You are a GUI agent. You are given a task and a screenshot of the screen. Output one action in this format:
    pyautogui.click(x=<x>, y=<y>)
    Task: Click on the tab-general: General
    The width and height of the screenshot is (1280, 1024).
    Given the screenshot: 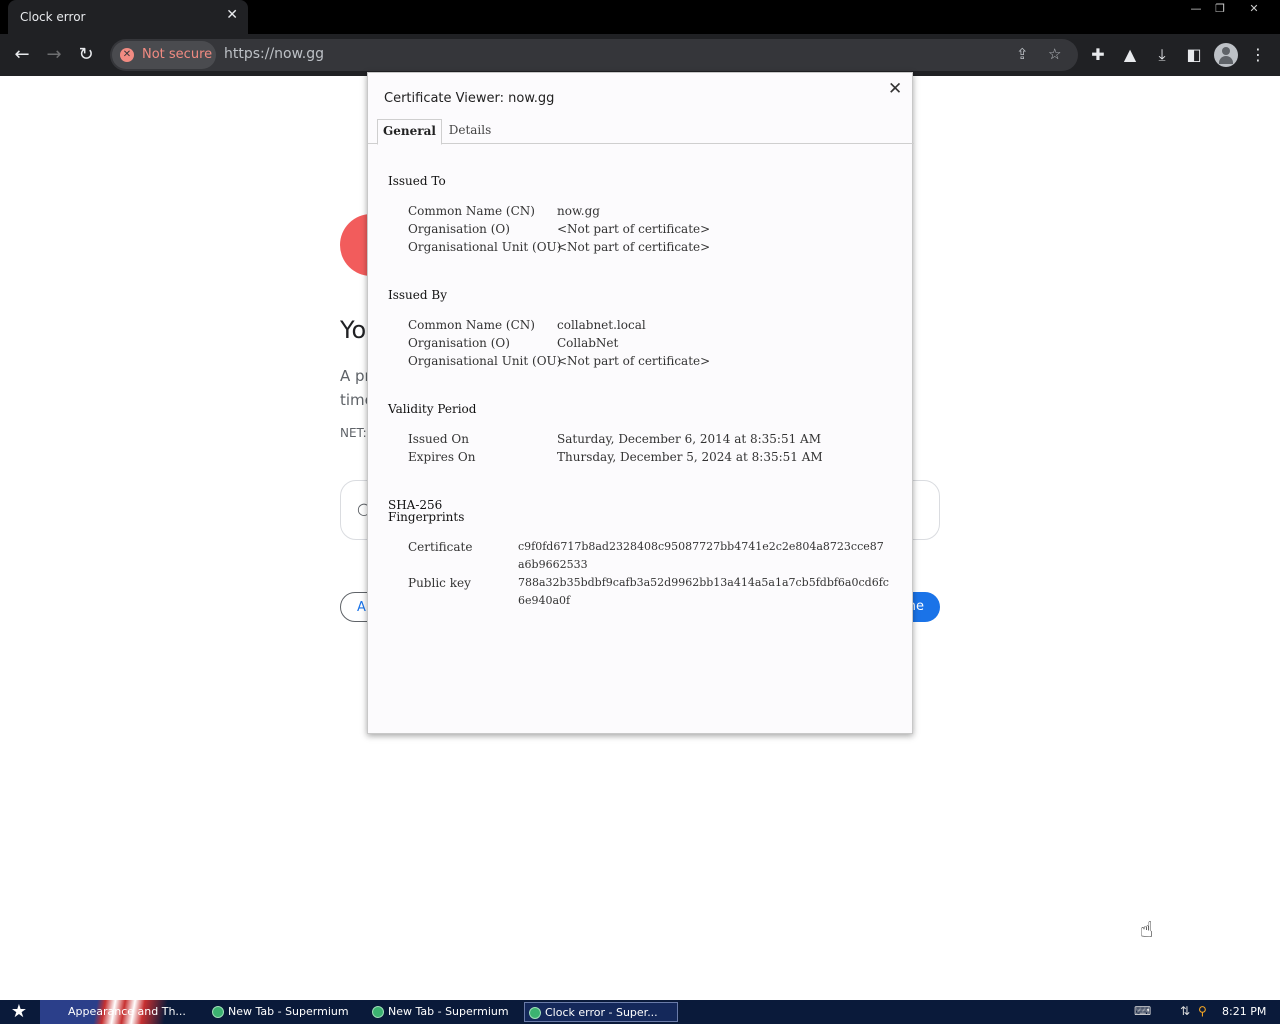 What is the action you would take?
    pyautogui.click(x=409, y=132)
    